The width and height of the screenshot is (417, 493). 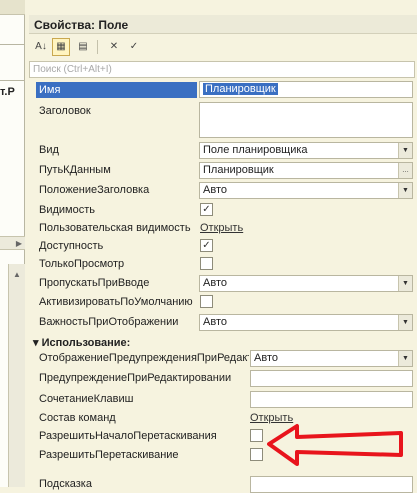 What do you see at coordinates (331, 484) in the screenshot?
I see `tooltip-field` at bounding box center [331, 484].